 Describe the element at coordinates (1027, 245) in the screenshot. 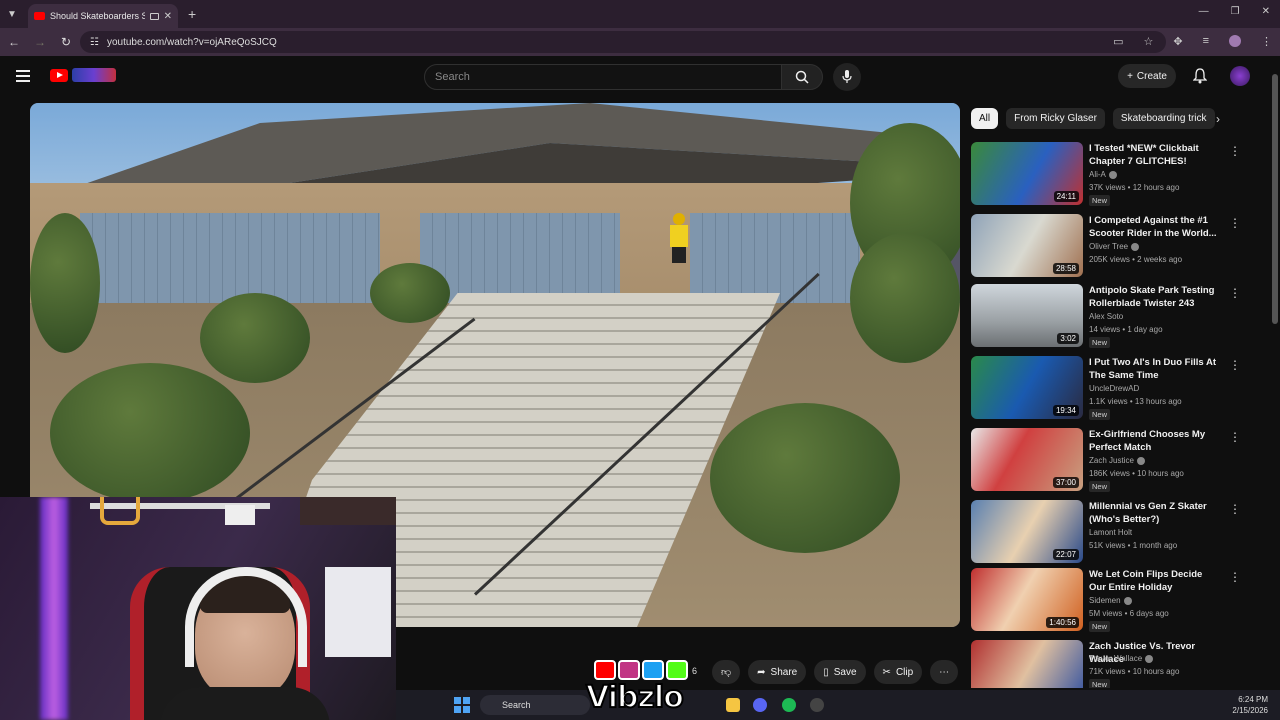

I see `video-thumbnail: 28:58` at that location.